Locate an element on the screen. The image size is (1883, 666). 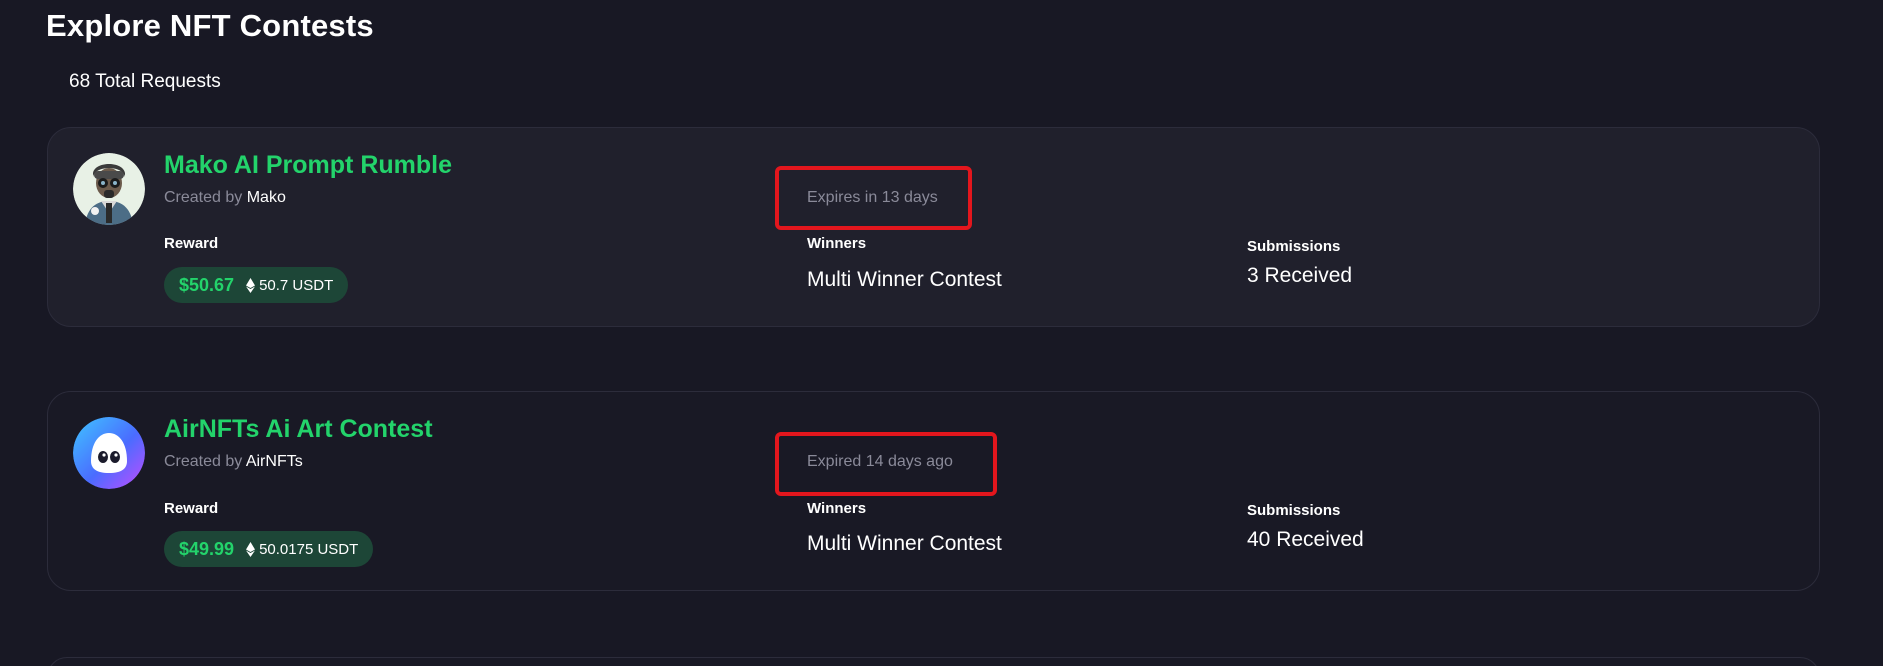
creator-name: AirNFTs is located at coordinates (274, 461).